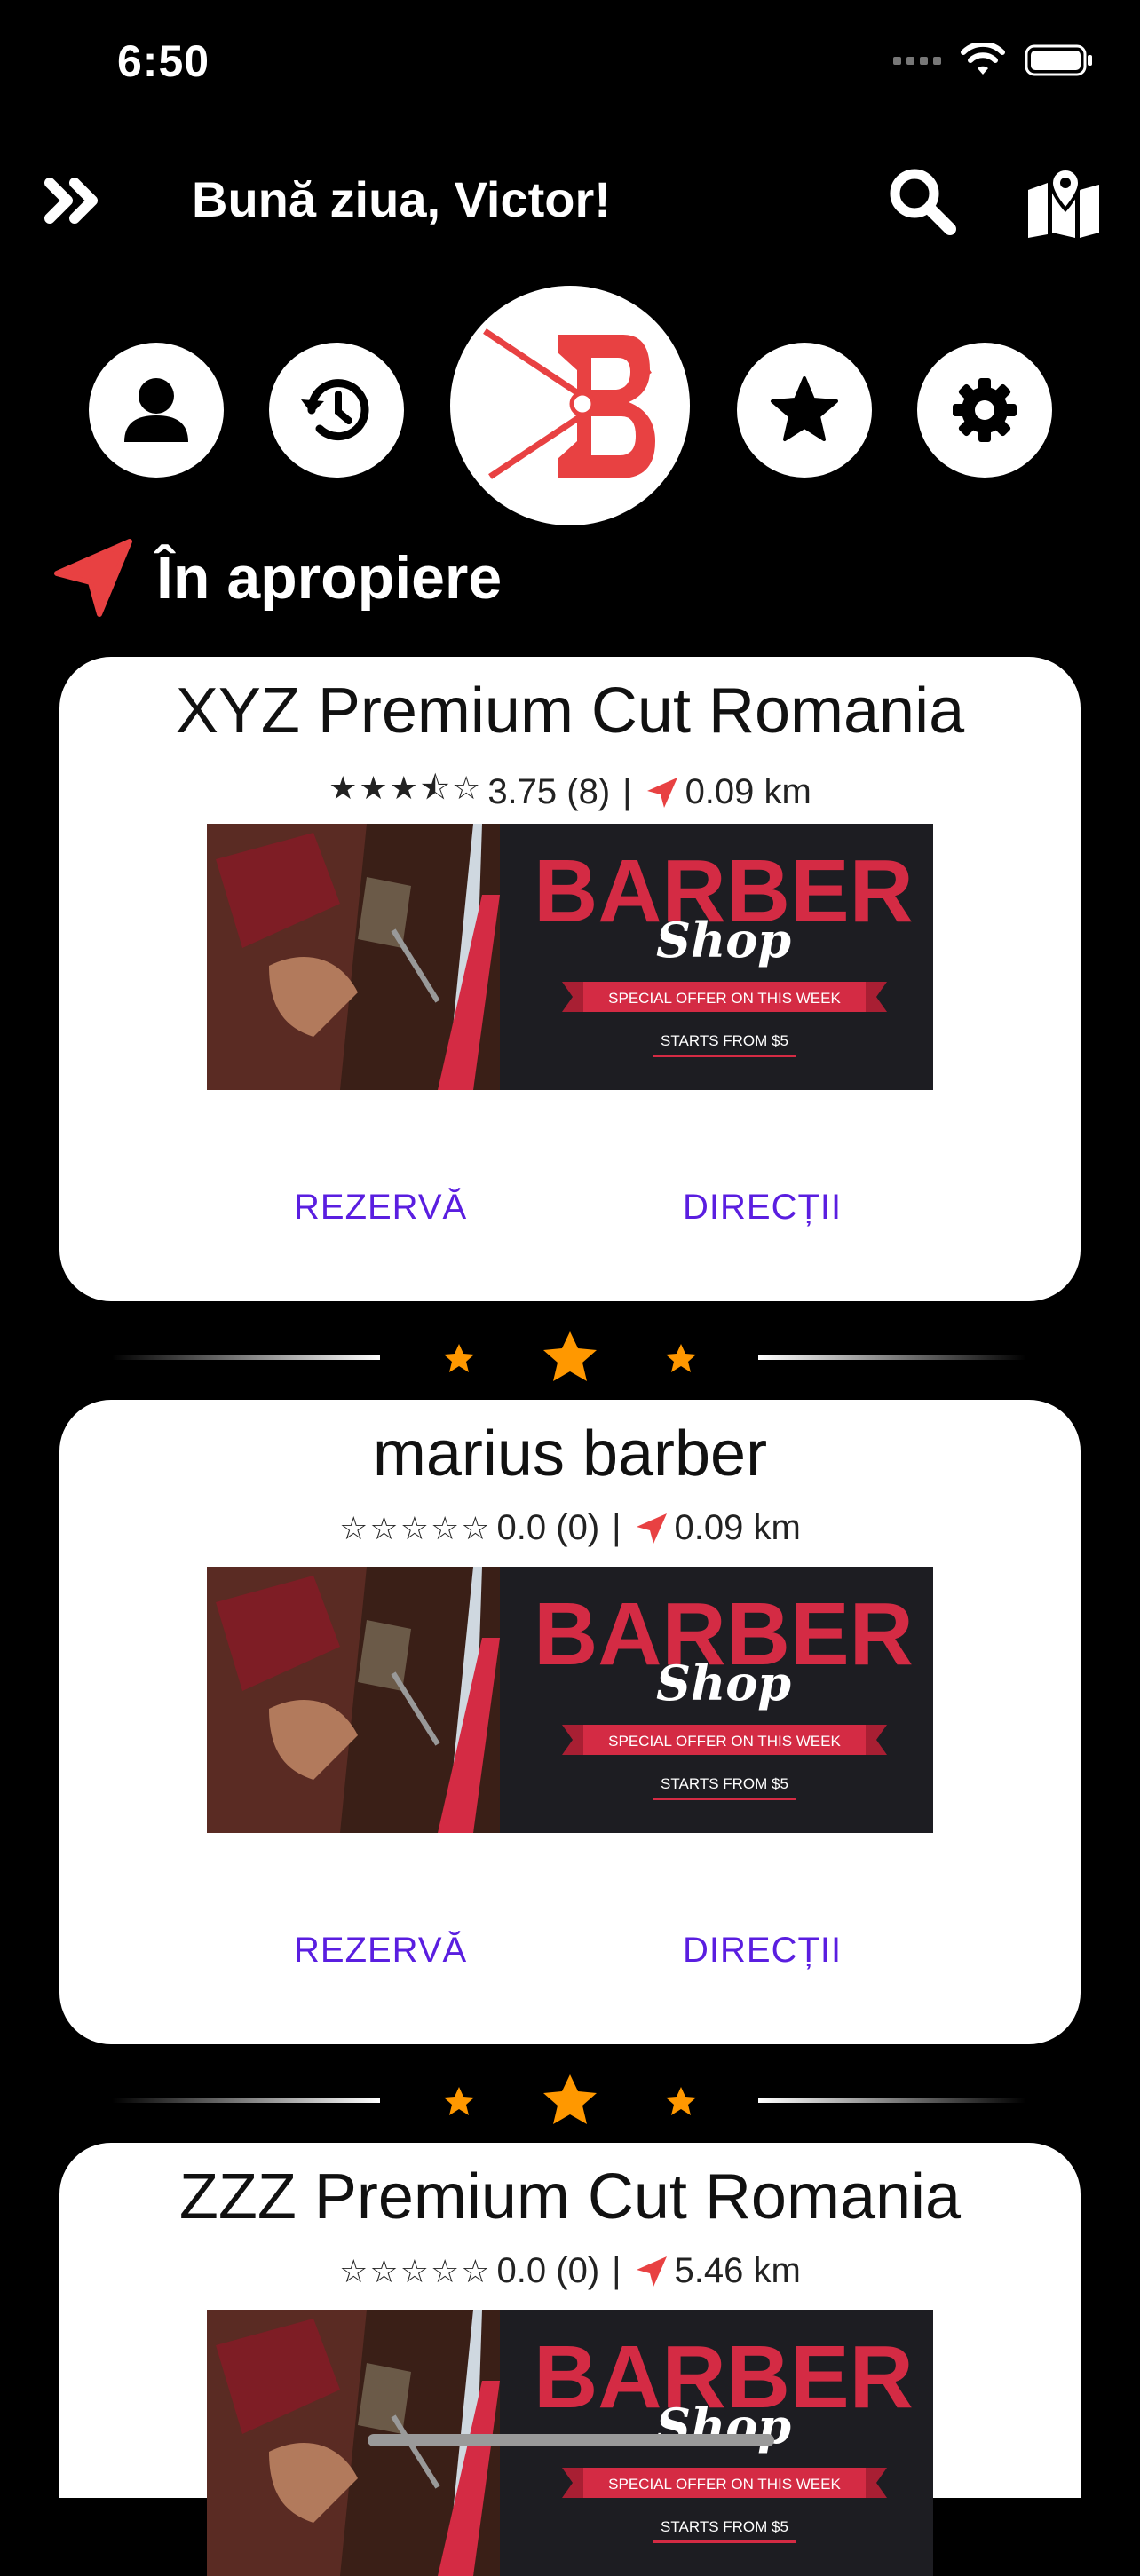  Describe the element at coordinates (93, 578) in the screenshot. I see `location-arrow-icon` at that location.